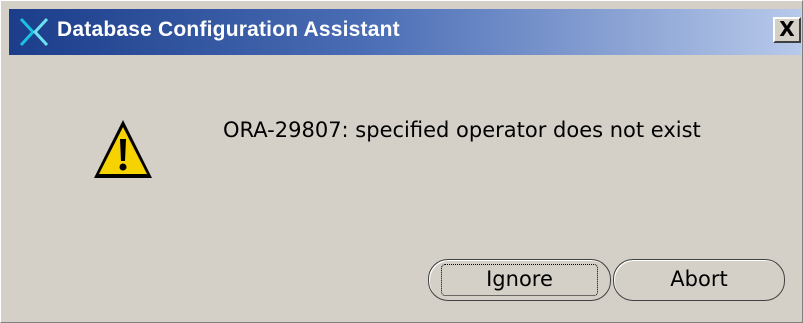  Describe the element at coordinates (123, 150) in the screenshot. I see `warning-icon` at that location.